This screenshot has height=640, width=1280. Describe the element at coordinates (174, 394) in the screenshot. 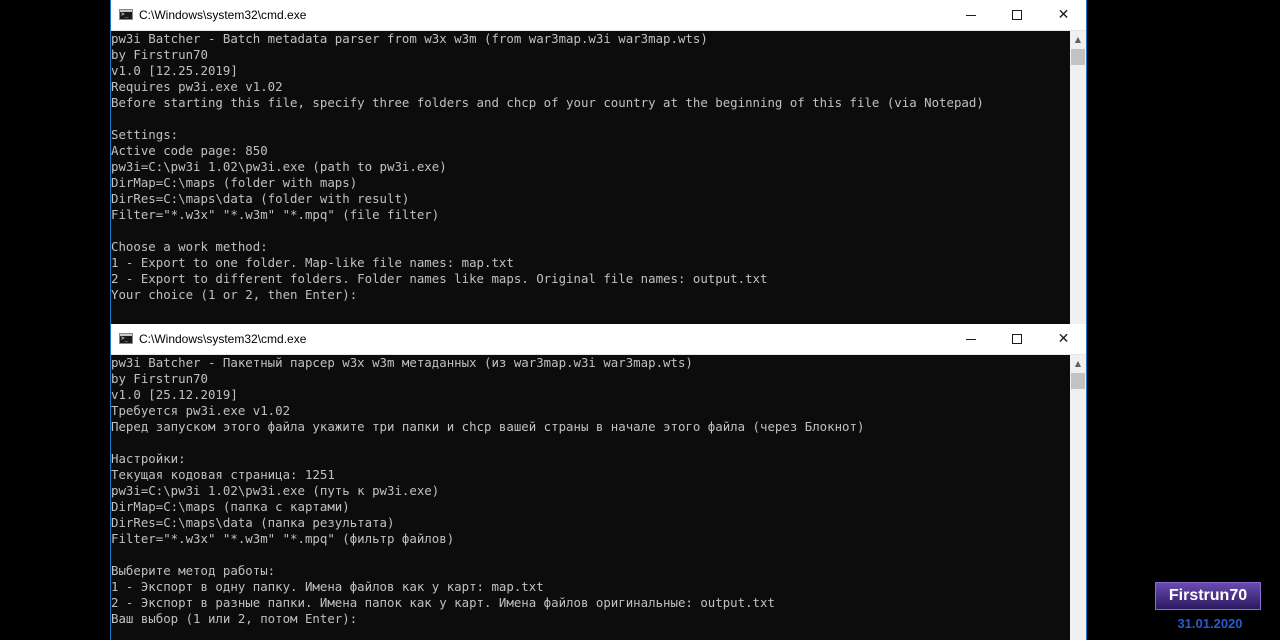

I see `console-line: v1.0 [25.12.2019]` at that location.